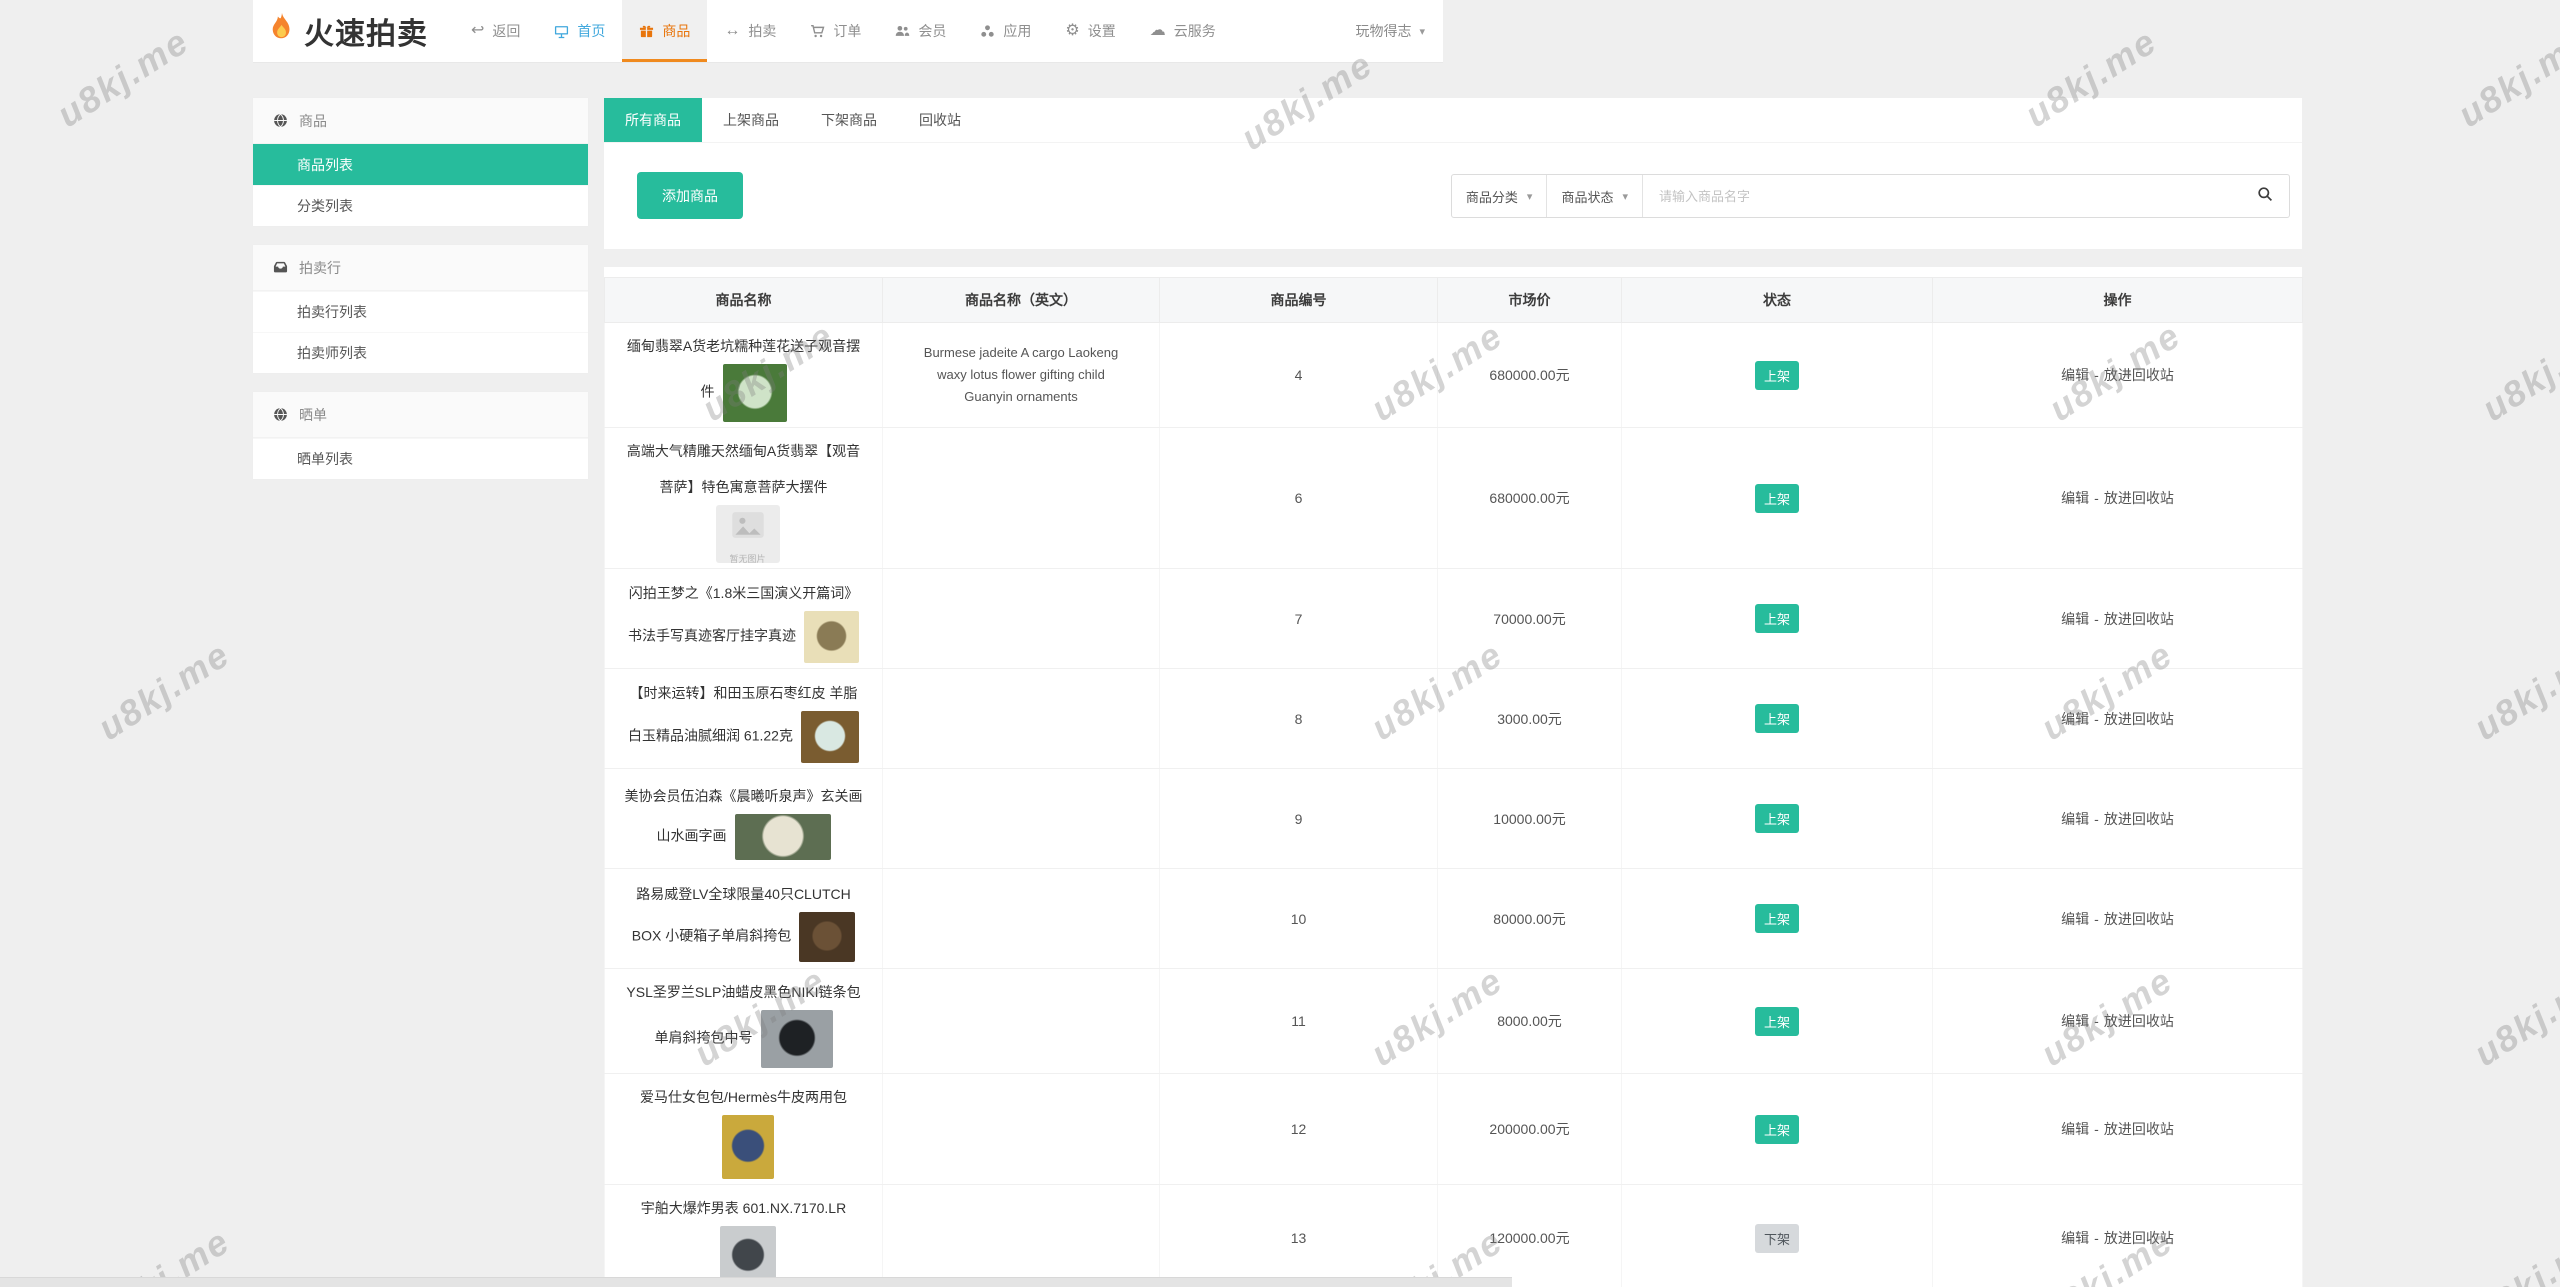 This screenshot has height=1287, width=2560. Describe the element at coordinates (420, 205) in the screenshot. I see `sidebar-item-category-list: 分类列表` at that location.